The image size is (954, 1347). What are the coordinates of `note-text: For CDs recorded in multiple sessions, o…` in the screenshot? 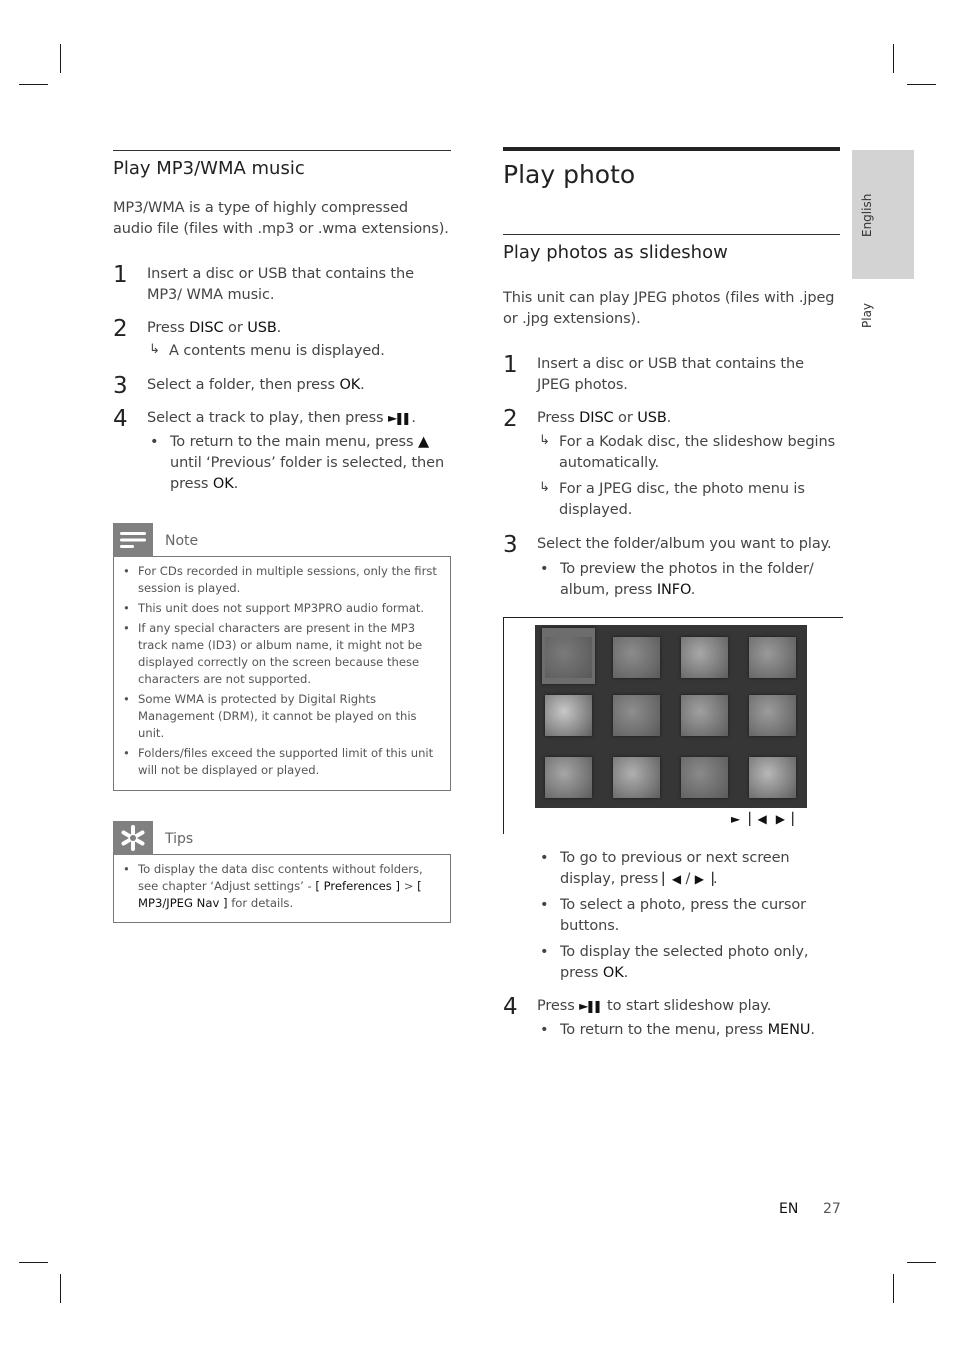 It's located at (287, 579).